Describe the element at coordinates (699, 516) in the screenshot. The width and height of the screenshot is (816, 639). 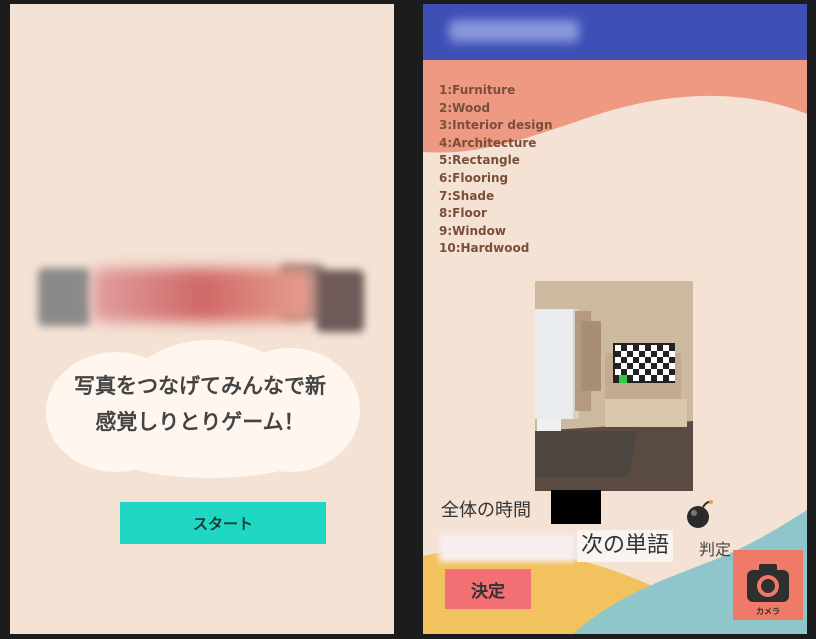
I see `bomb-icon` at that location.